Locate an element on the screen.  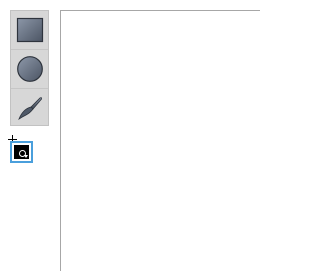
dropdown-caret-icon is located at coordinates (26, 156).